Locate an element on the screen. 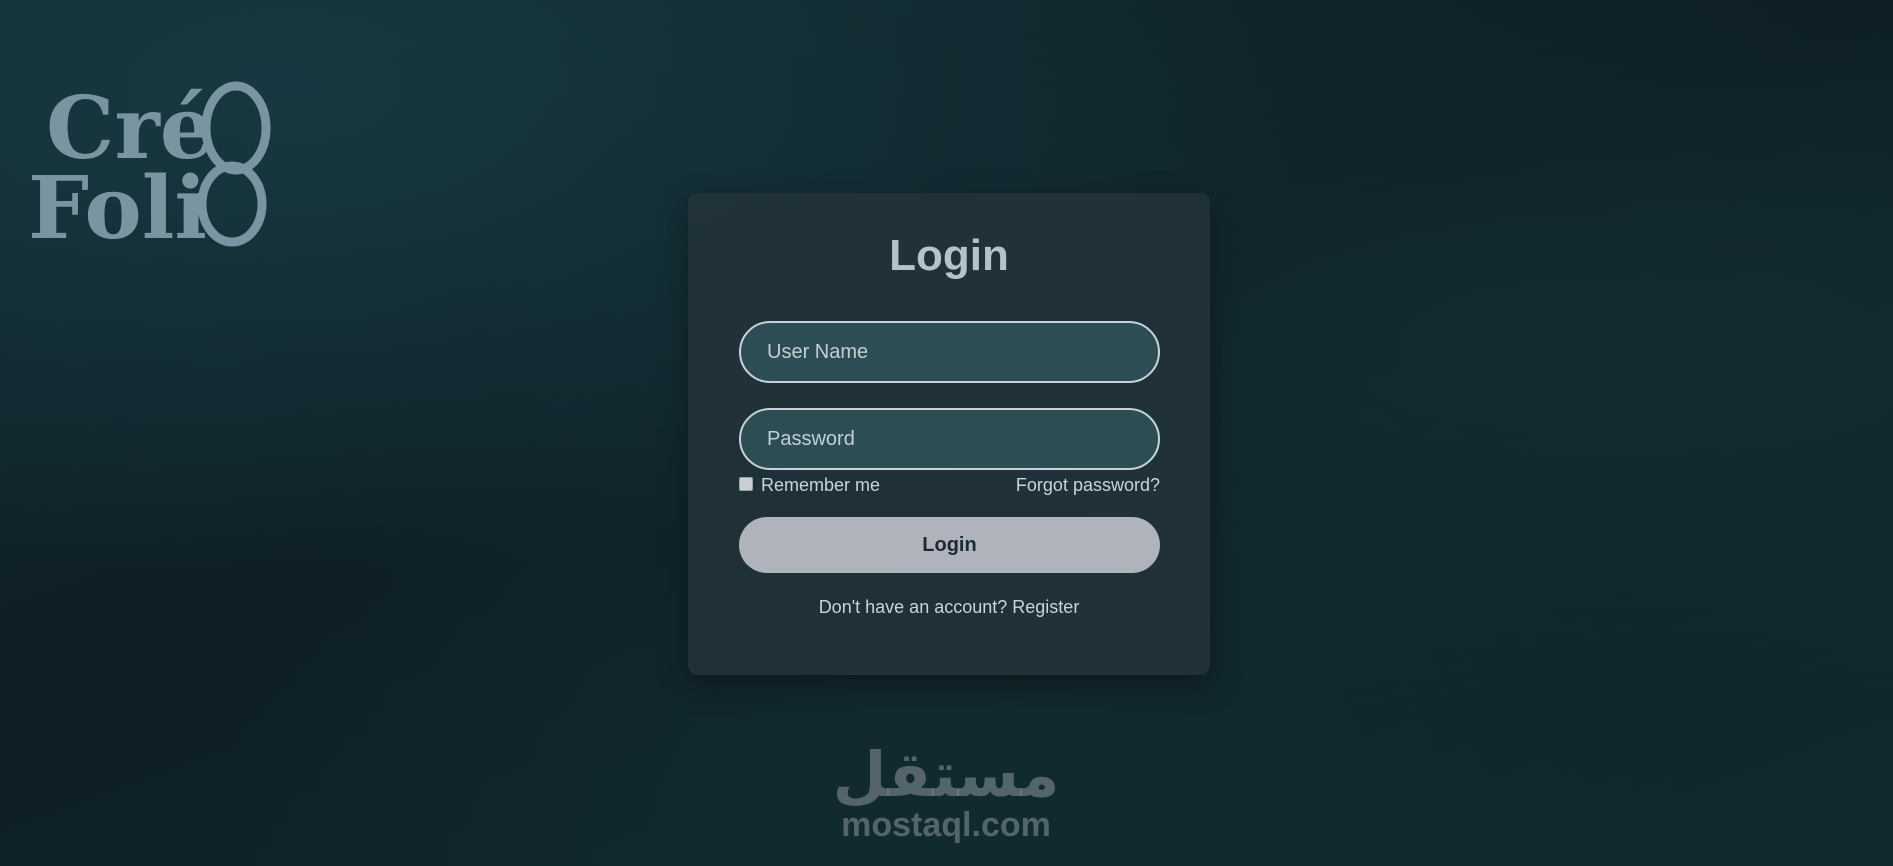 This screenshot has height=866, width=1893. logo-icon: Cré Foli is located at coordinates (149, 163).